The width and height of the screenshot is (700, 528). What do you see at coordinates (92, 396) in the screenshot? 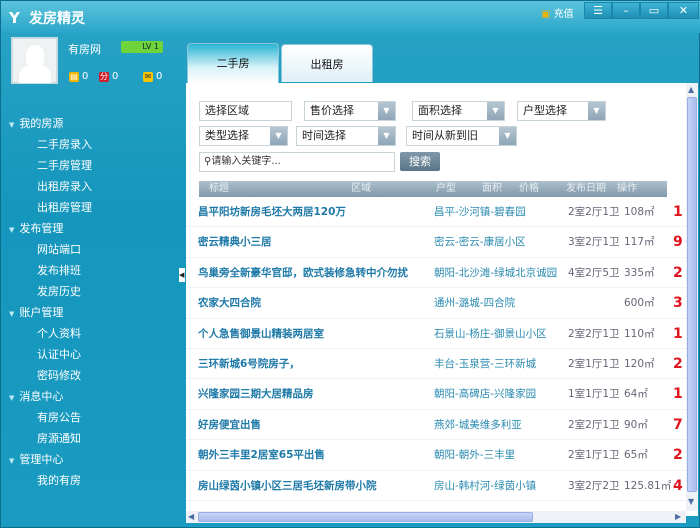
I see `sidebar-group: ▼ 消息中心` at bounding box center [92, 396].